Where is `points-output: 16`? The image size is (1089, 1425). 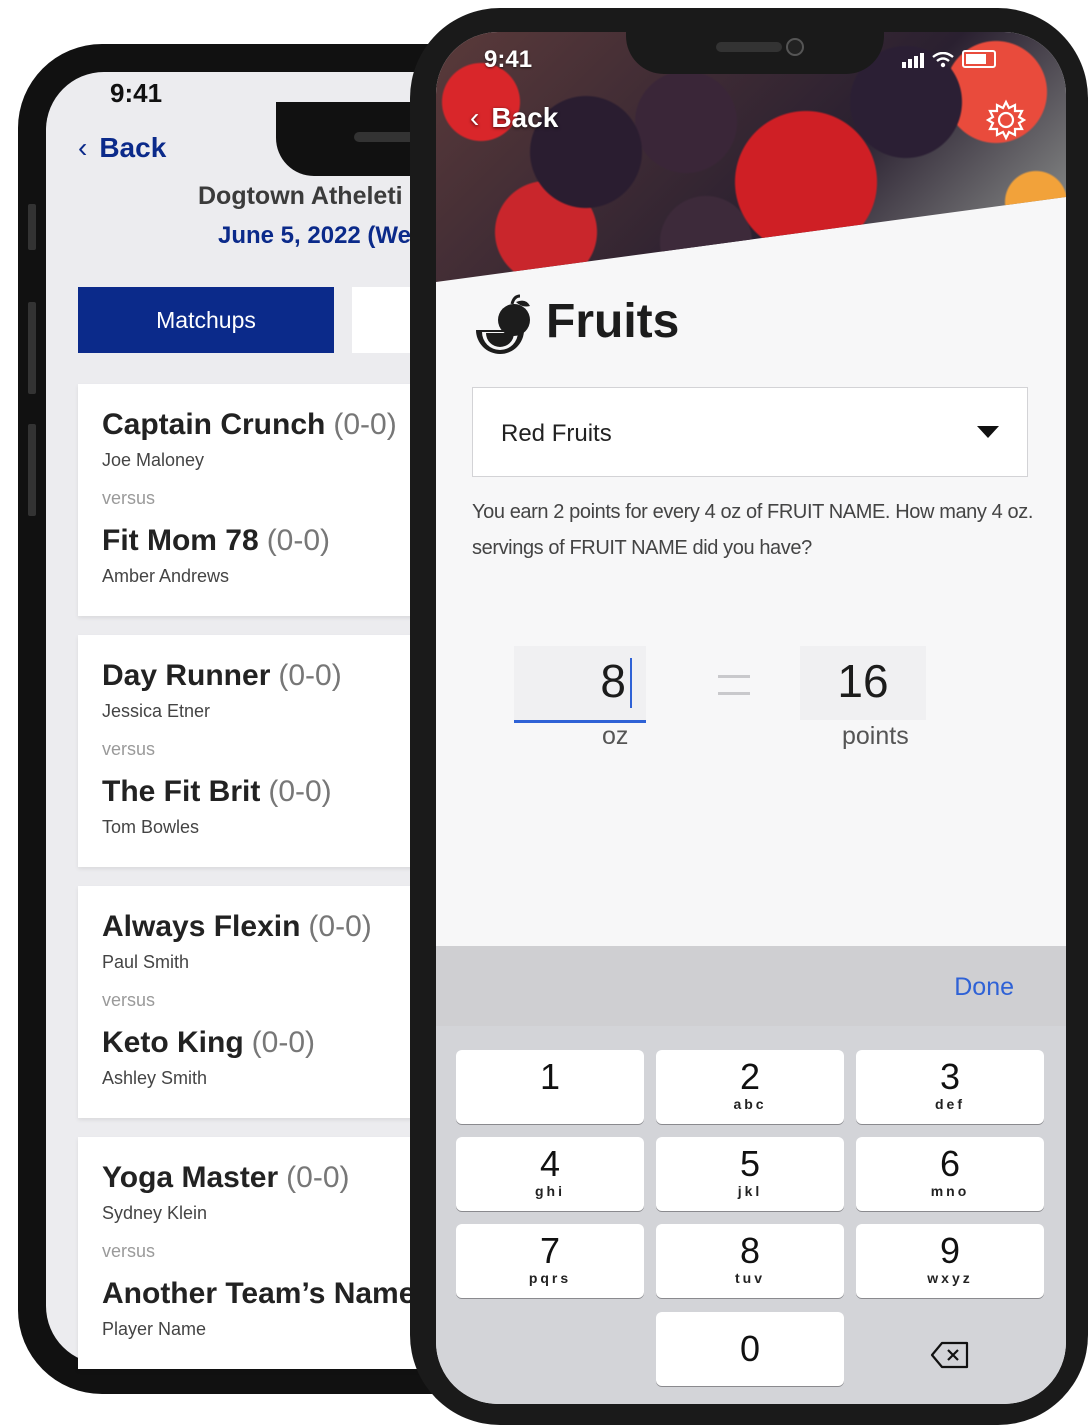 points-output: 16 is located at coordinates (863, 683).